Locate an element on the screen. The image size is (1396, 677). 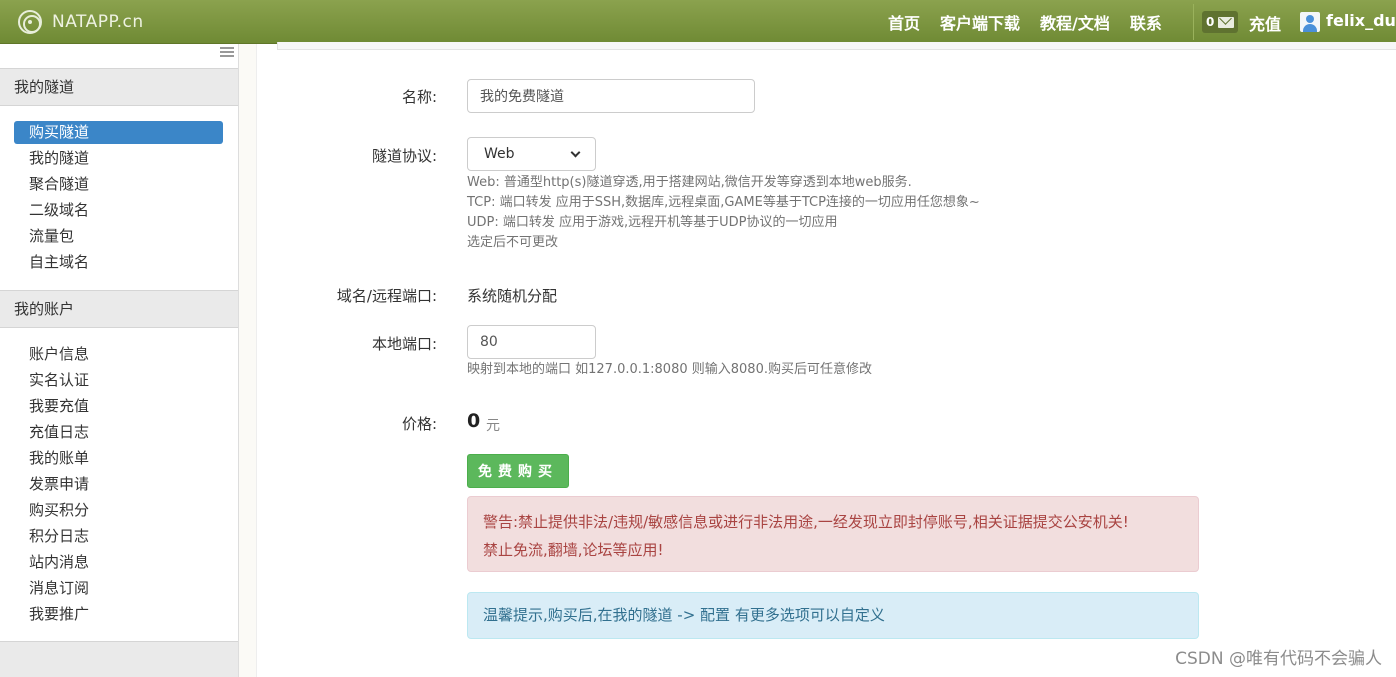
sidebar-item-points-log: 积分日志 is located at coordinates (118, 536).